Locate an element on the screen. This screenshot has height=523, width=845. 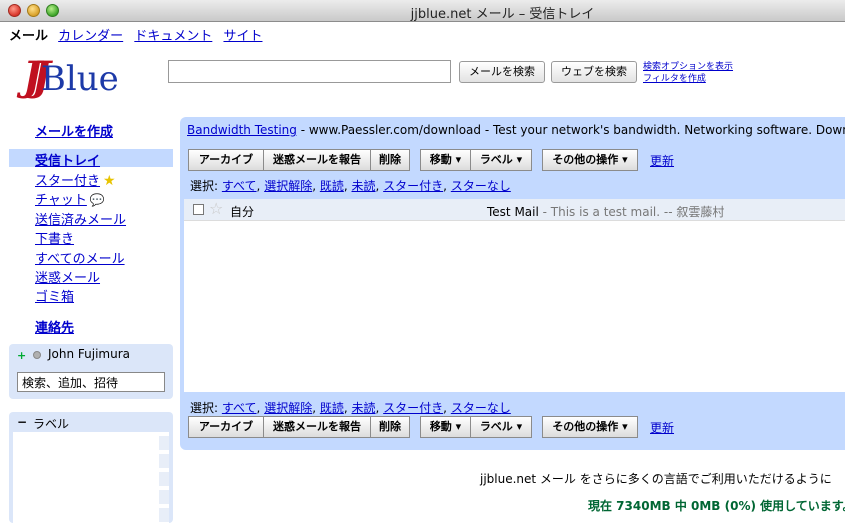
star-icon: ★ is located at coordinates (109, 181).